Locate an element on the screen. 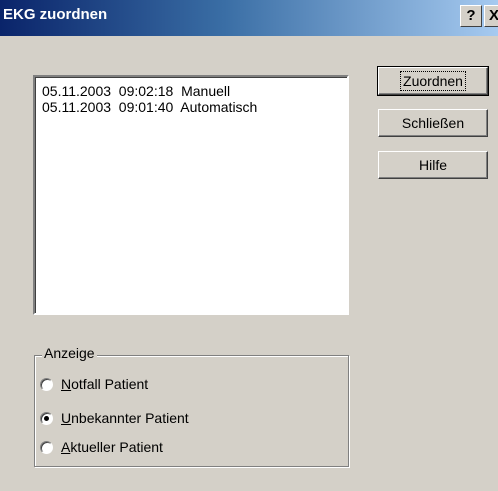 This screenshot has width=498, height=491. display-group-label: Anzeige is located at coordinates (69, 353).